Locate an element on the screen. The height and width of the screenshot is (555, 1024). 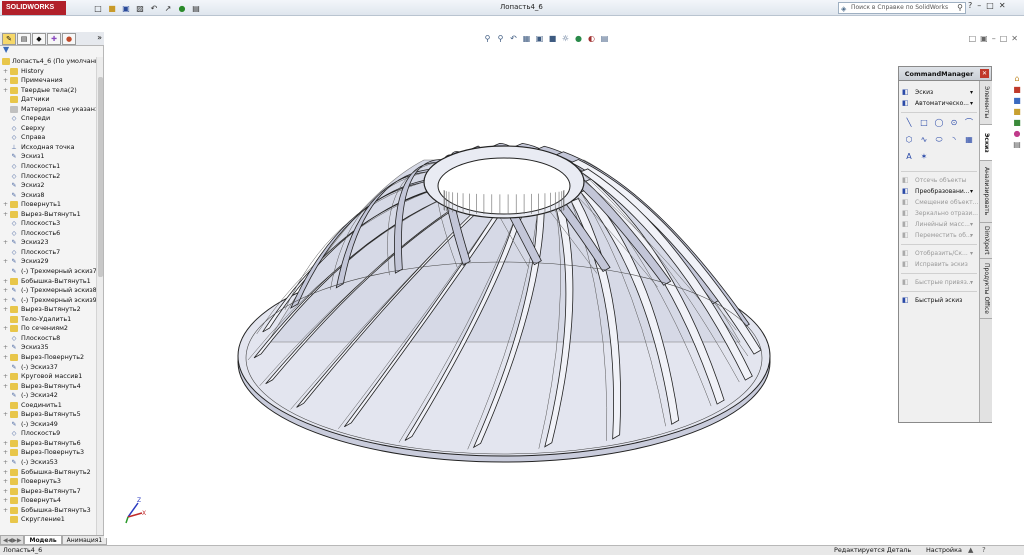
tree-item: ◇ Плоскость3 is located at coordinates (48, 224).